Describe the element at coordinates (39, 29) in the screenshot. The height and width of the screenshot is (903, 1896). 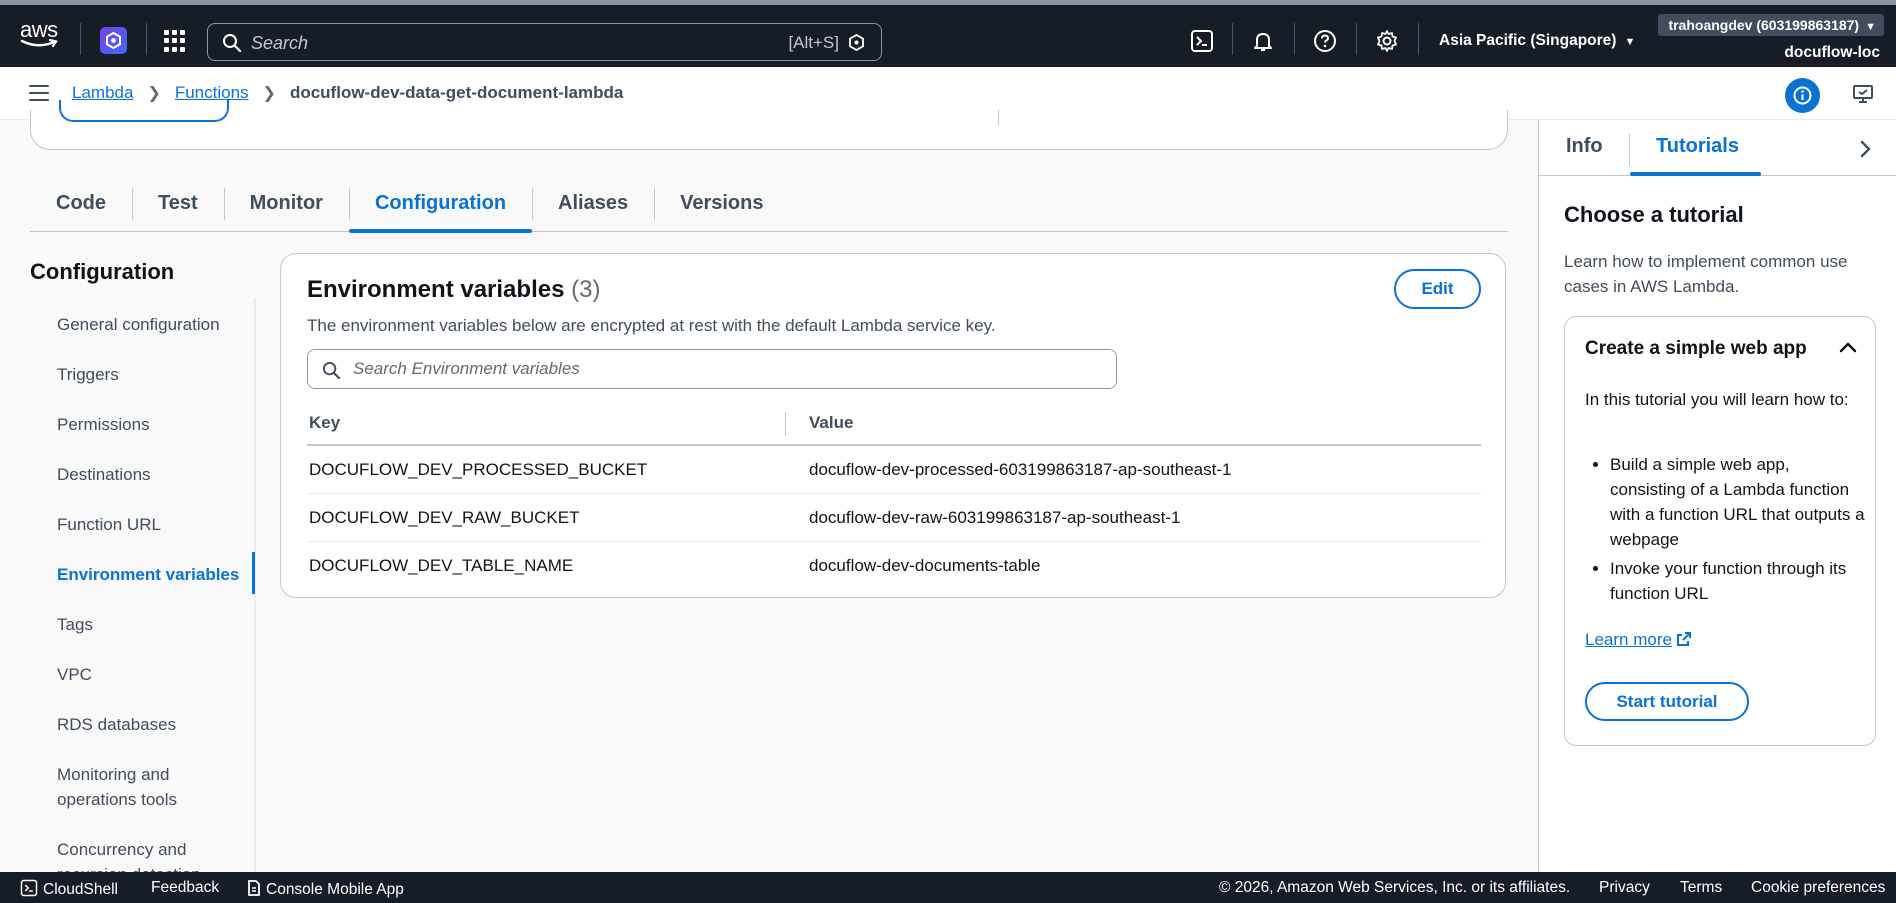
I see `aws-logo-text: aws` at that location.